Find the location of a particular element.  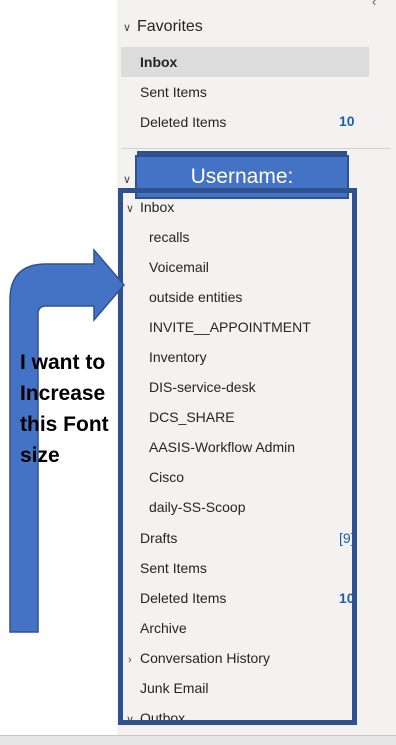

annotation-note: I want to Increase this Font size is located at coordinates (64, 409).